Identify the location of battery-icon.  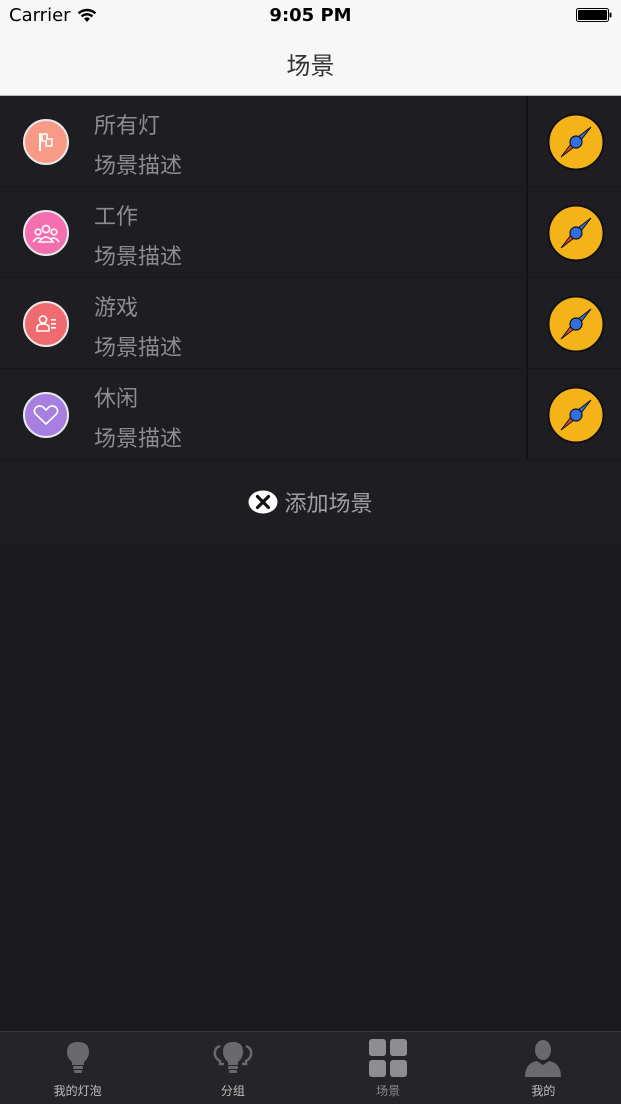
(594, 15).